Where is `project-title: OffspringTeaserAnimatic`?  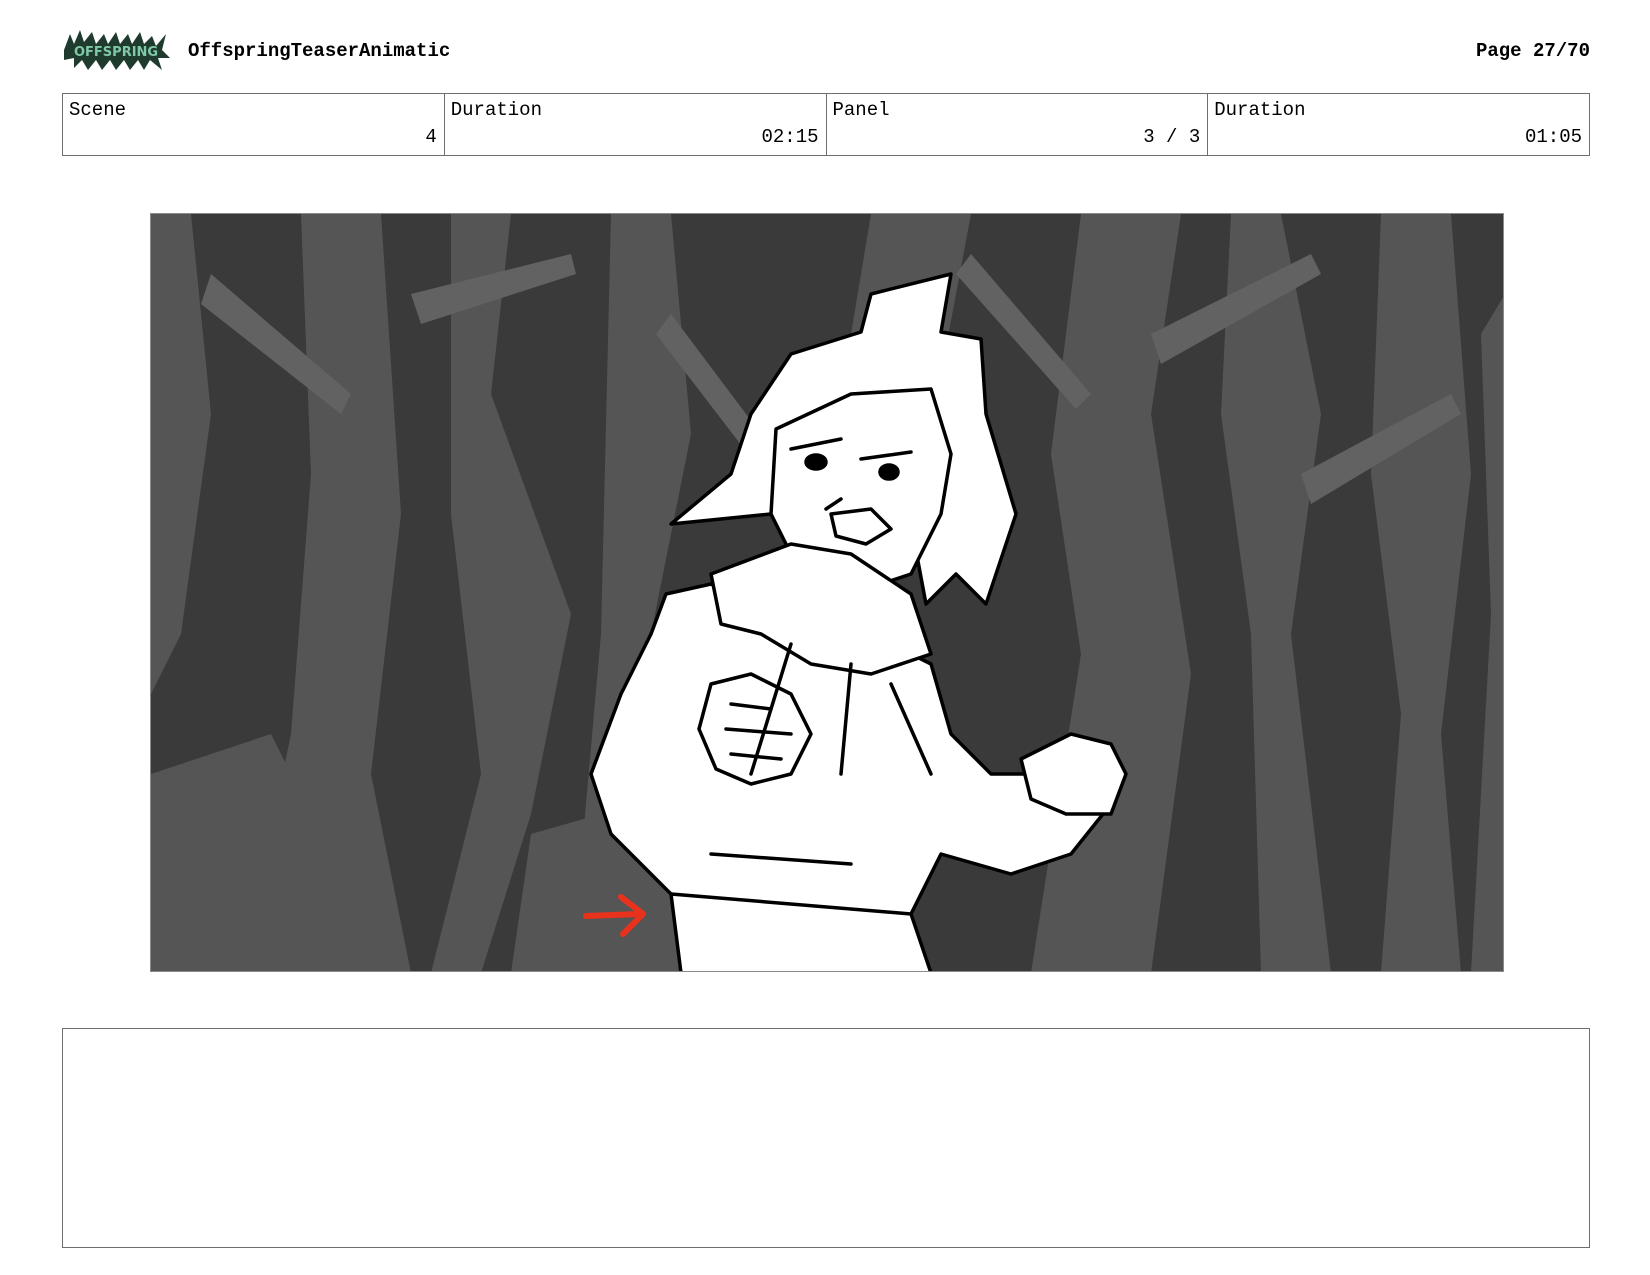
project-title: OffspringTeaserAnimatic is located at coordinates (319, 51).